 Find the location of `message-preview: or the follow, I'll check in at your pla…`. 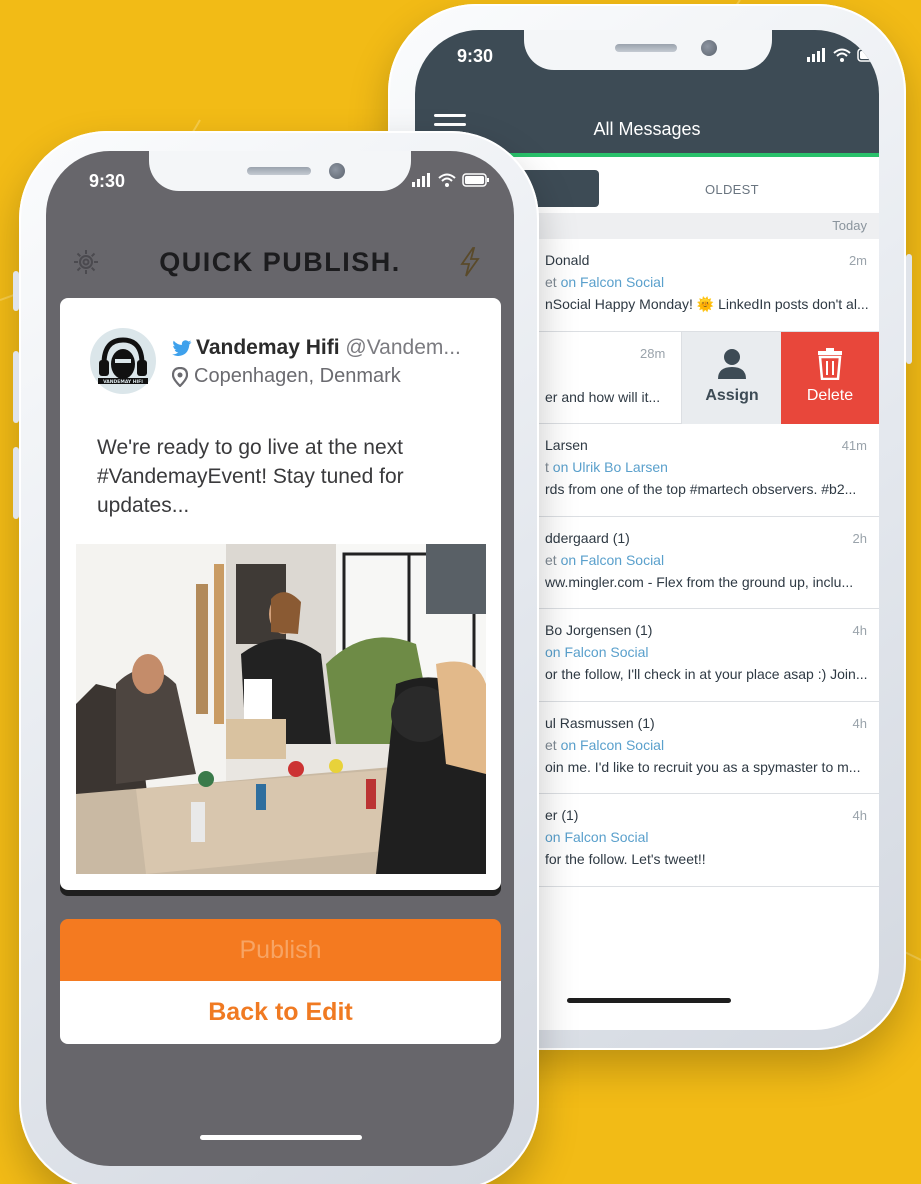

message-preview: or the follow, I'll check in at your pla… is located at coordinates (706, 674).